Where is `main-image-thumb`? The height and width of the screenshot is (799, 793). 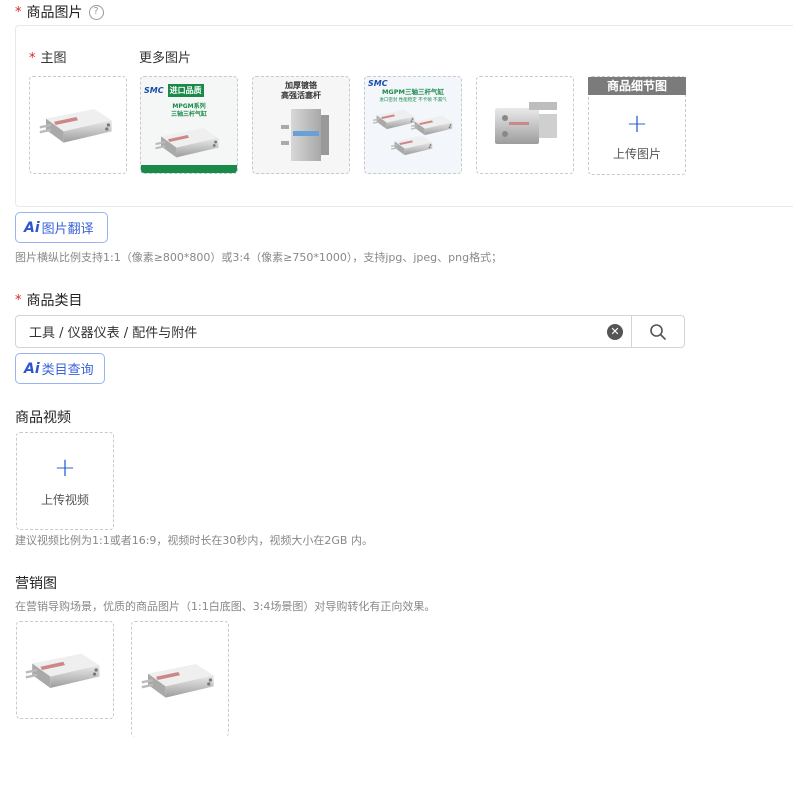 main-image-thumb is located at coordinates (78, 125).